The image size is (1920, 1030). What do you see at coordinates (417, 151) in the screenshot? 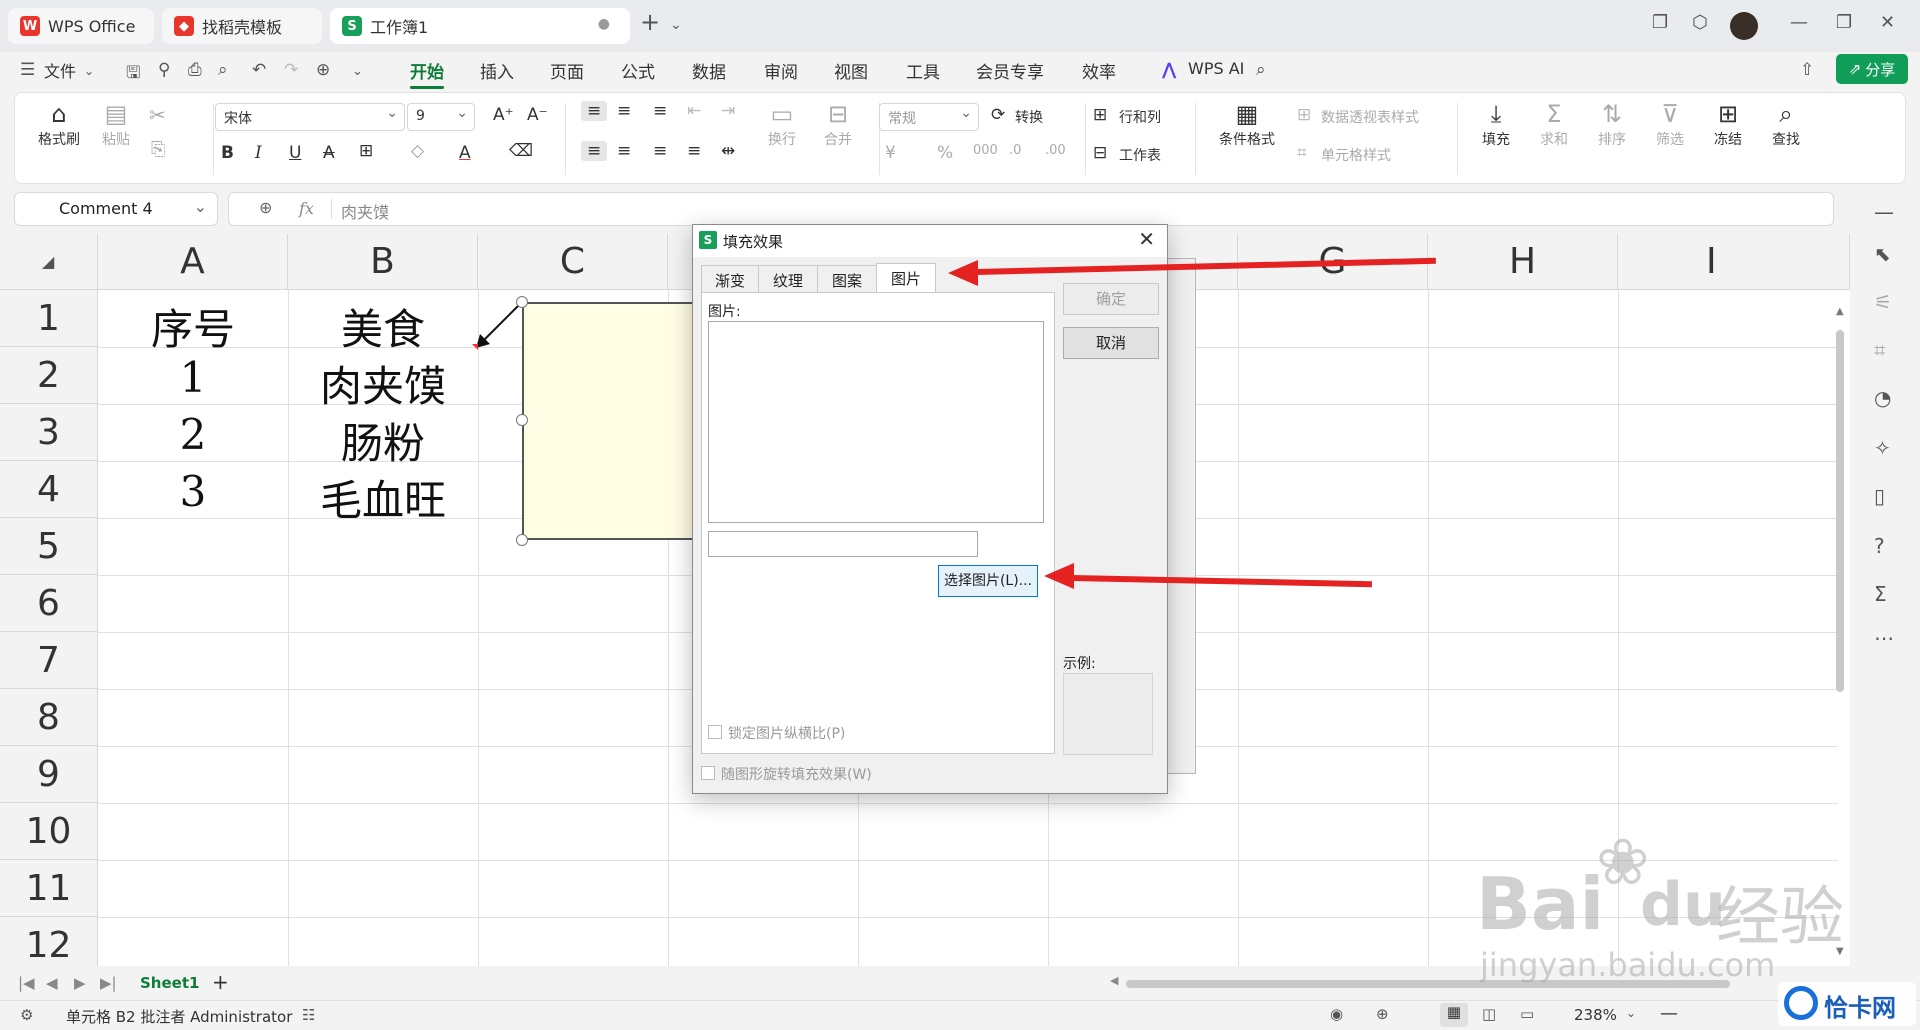
I see `fill-color-icon: ◇` at bounding box center [417, 151].